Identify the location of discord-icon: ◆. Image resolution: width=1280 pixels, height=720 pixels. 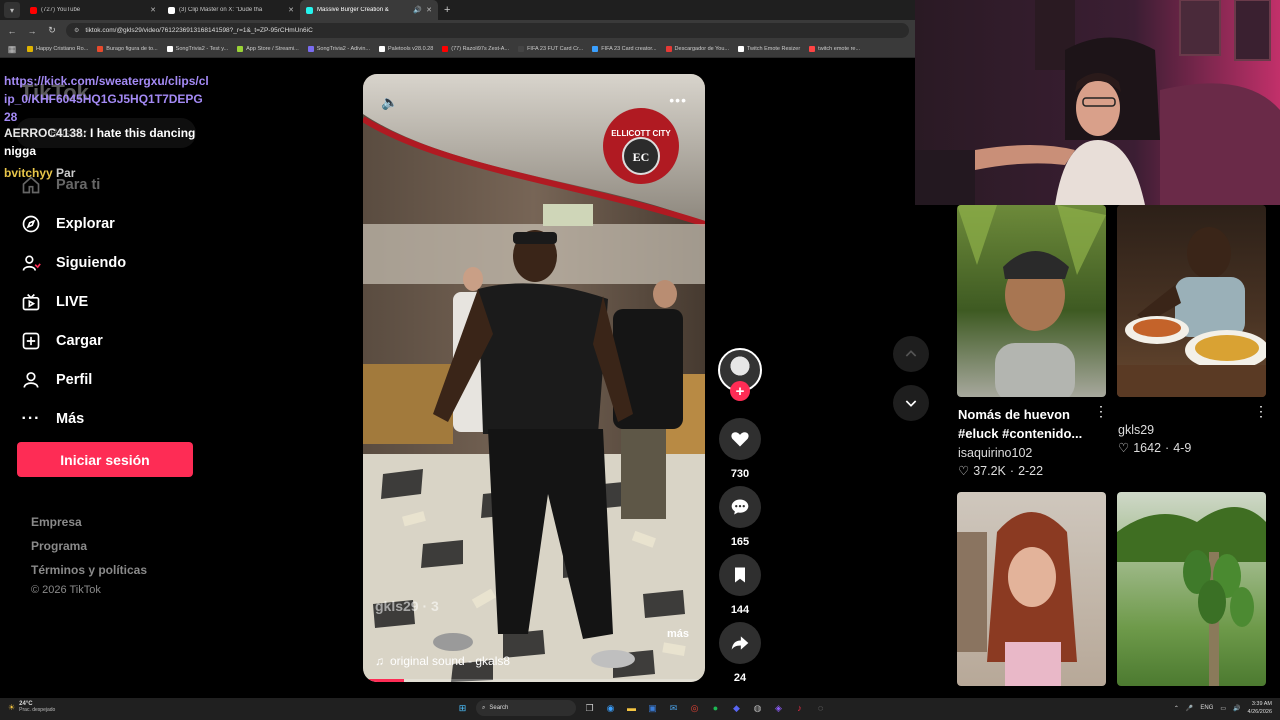
(736, 708).